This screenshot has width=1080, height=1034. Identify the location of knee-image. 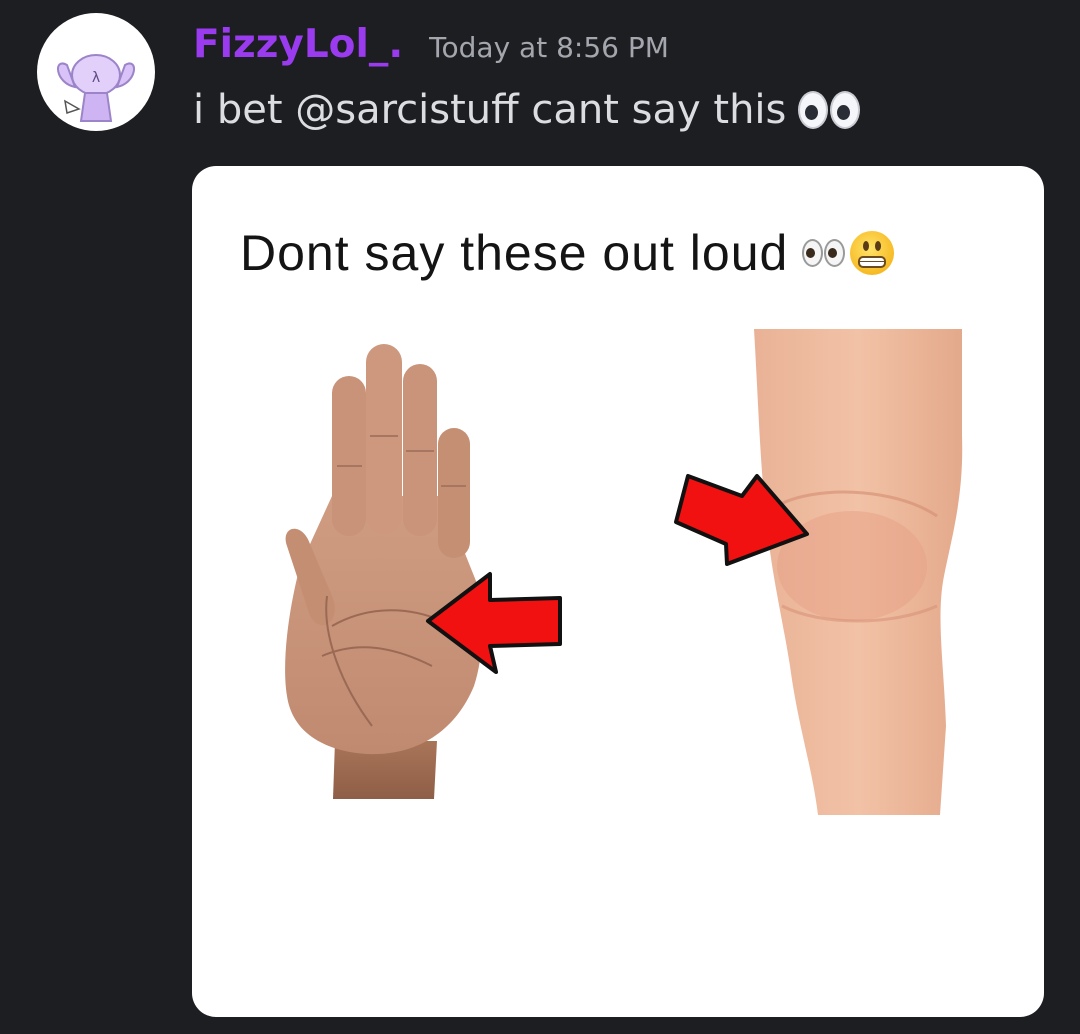
(858, 572).